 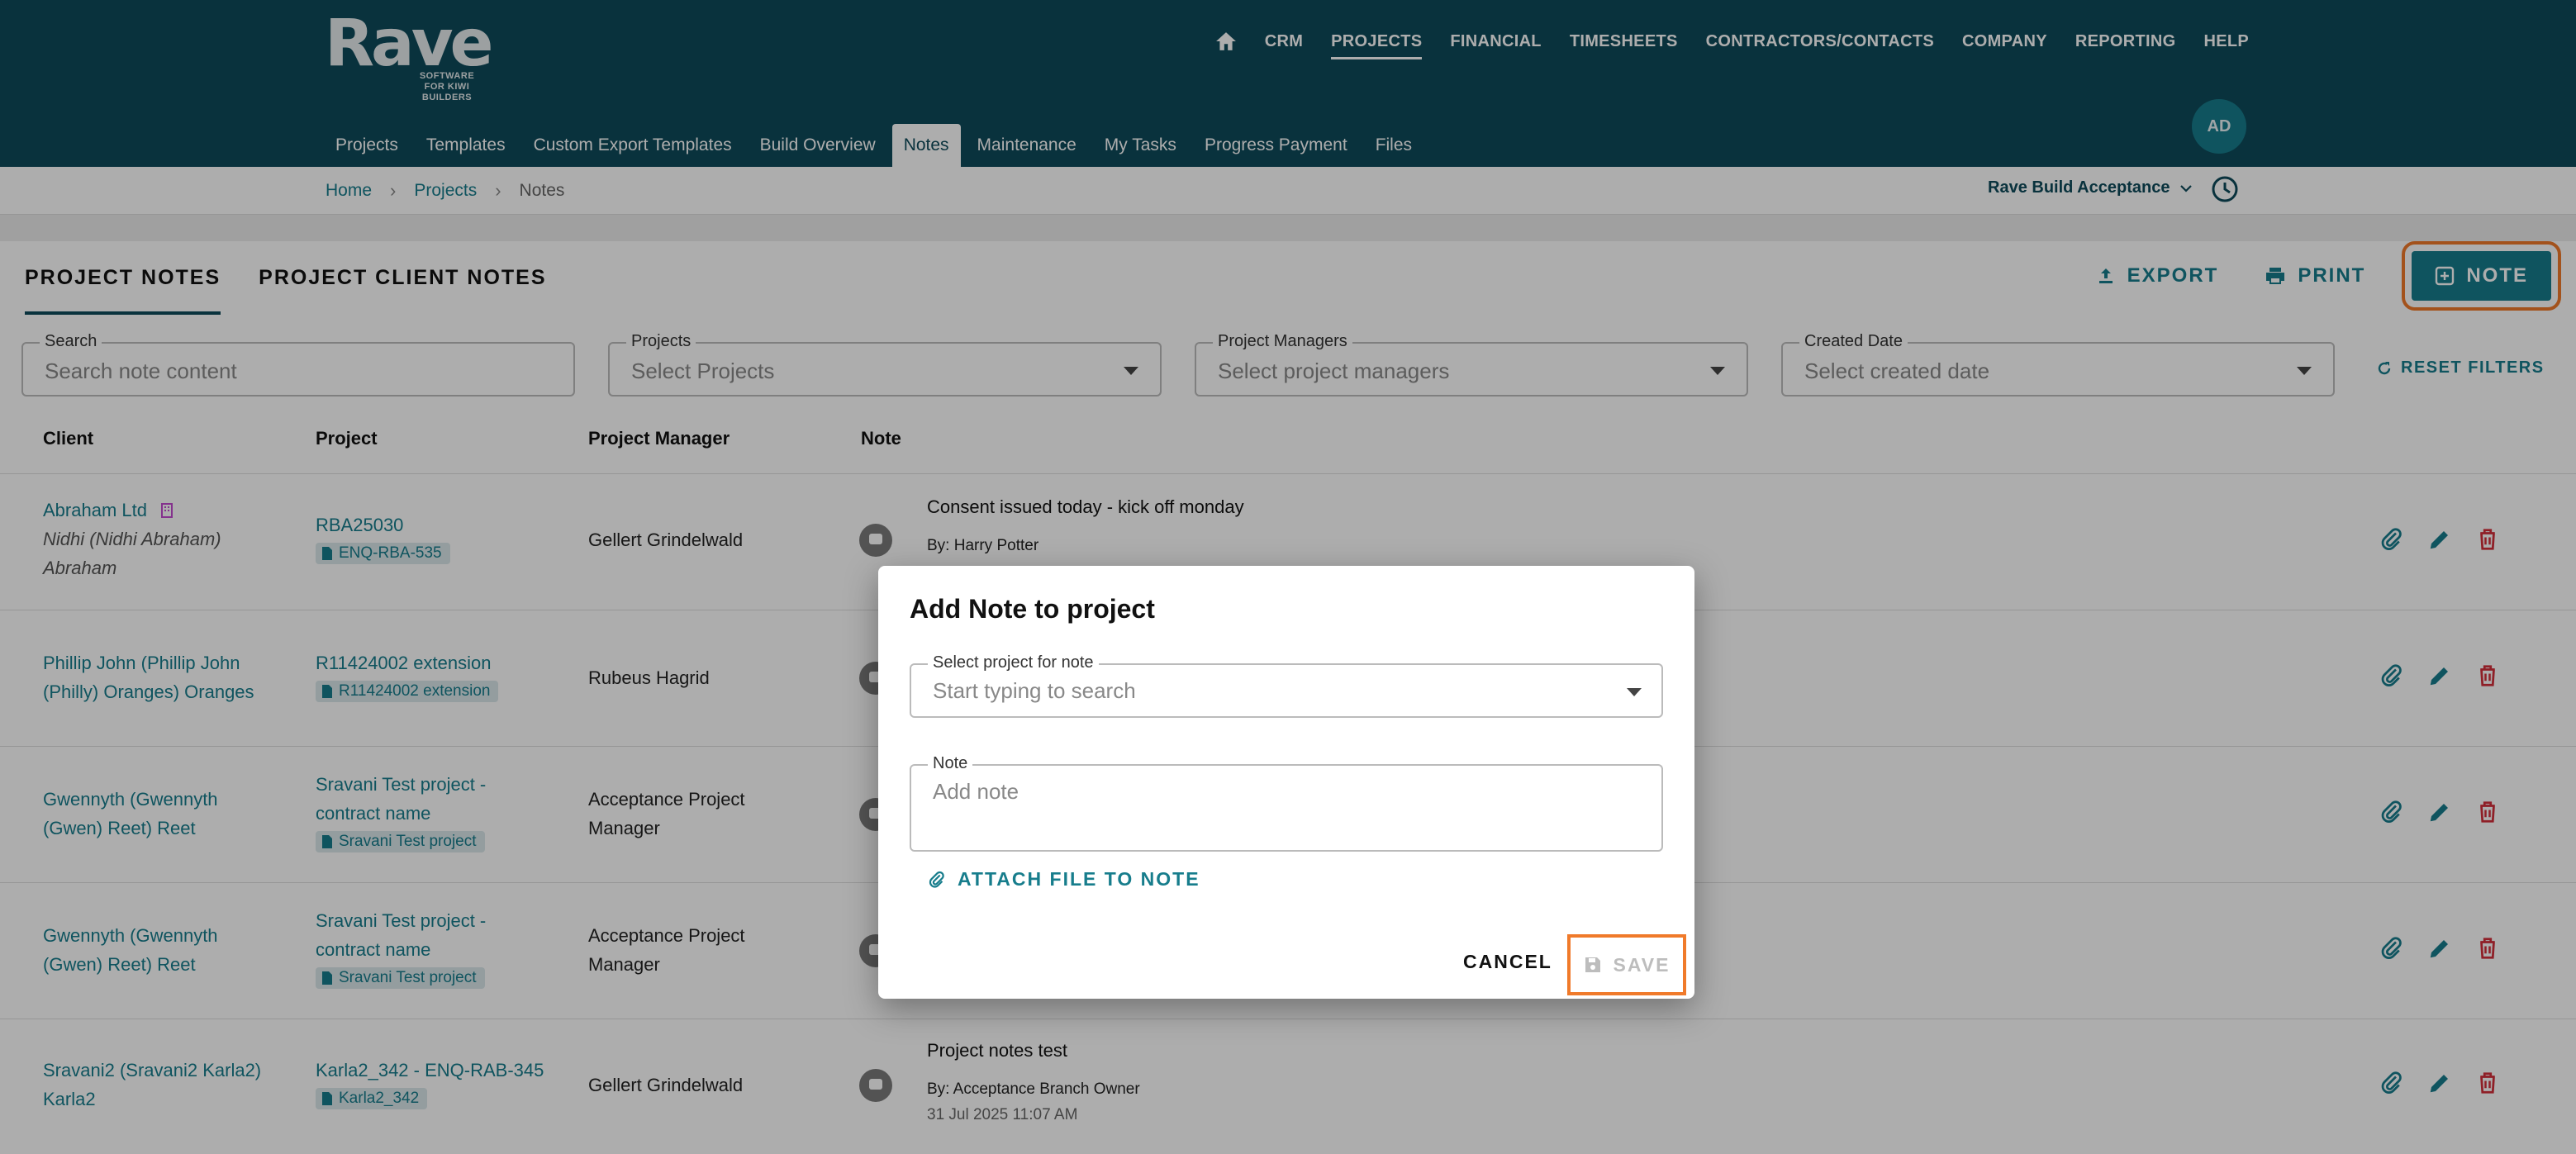 What do you see at coordinates (1032, 609) in the screenshot?
I see `dialog-title: Add Note to project` at bounding box center [1032, 609].